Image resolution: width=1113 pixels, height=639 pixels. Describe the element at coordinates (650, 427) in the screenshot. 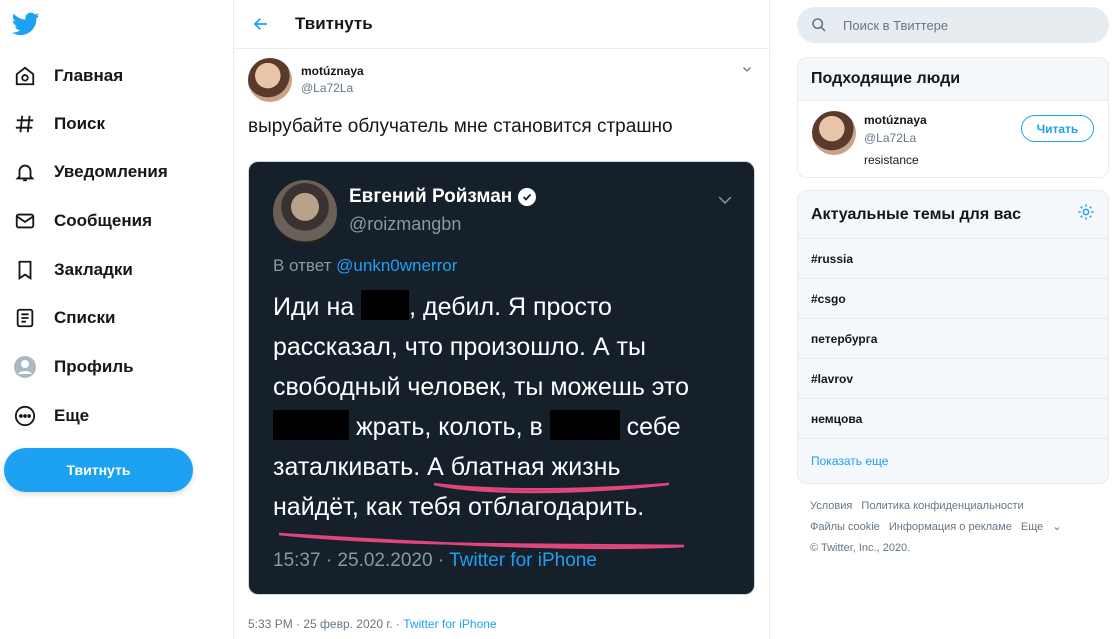

I see `embedded-line: себе` at that location.